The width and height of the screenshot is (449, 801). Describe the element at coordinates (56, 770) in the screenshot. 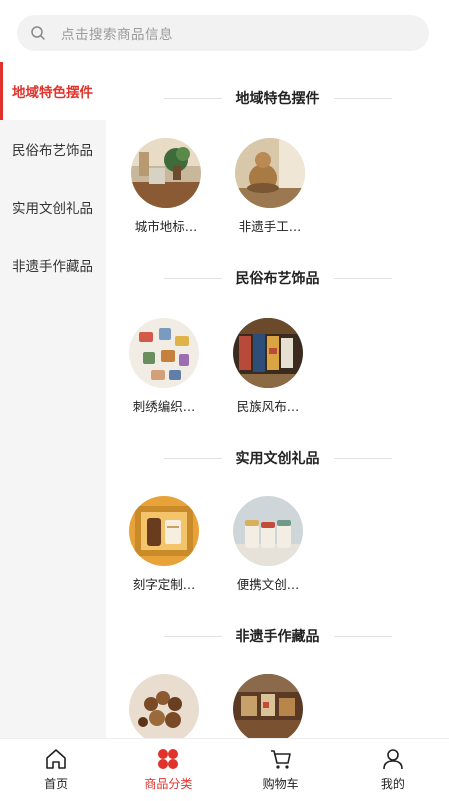

I see `tab-home: 首页` at that location.